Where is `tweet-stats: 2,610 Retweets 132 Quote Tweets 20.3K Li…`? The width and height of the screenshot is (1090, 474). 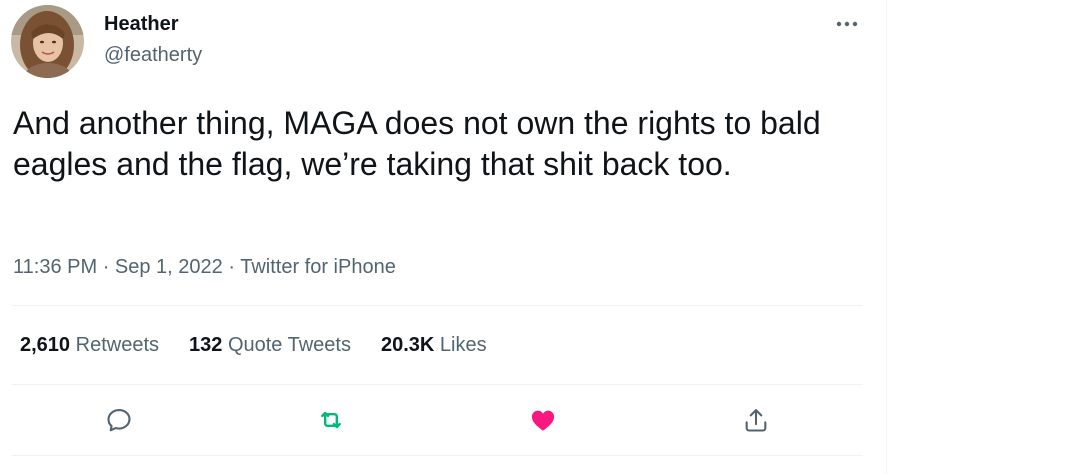 tweet-stats: 2,610 Retweets 132 Quote Tweets 20.3K Li… is located at coordinates (268, 345).